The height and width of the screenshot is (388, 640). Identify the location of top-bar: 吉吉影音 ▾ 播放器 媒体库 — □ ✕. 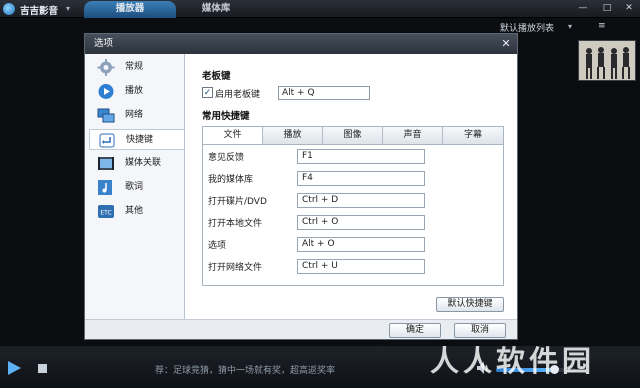
(320, 9).